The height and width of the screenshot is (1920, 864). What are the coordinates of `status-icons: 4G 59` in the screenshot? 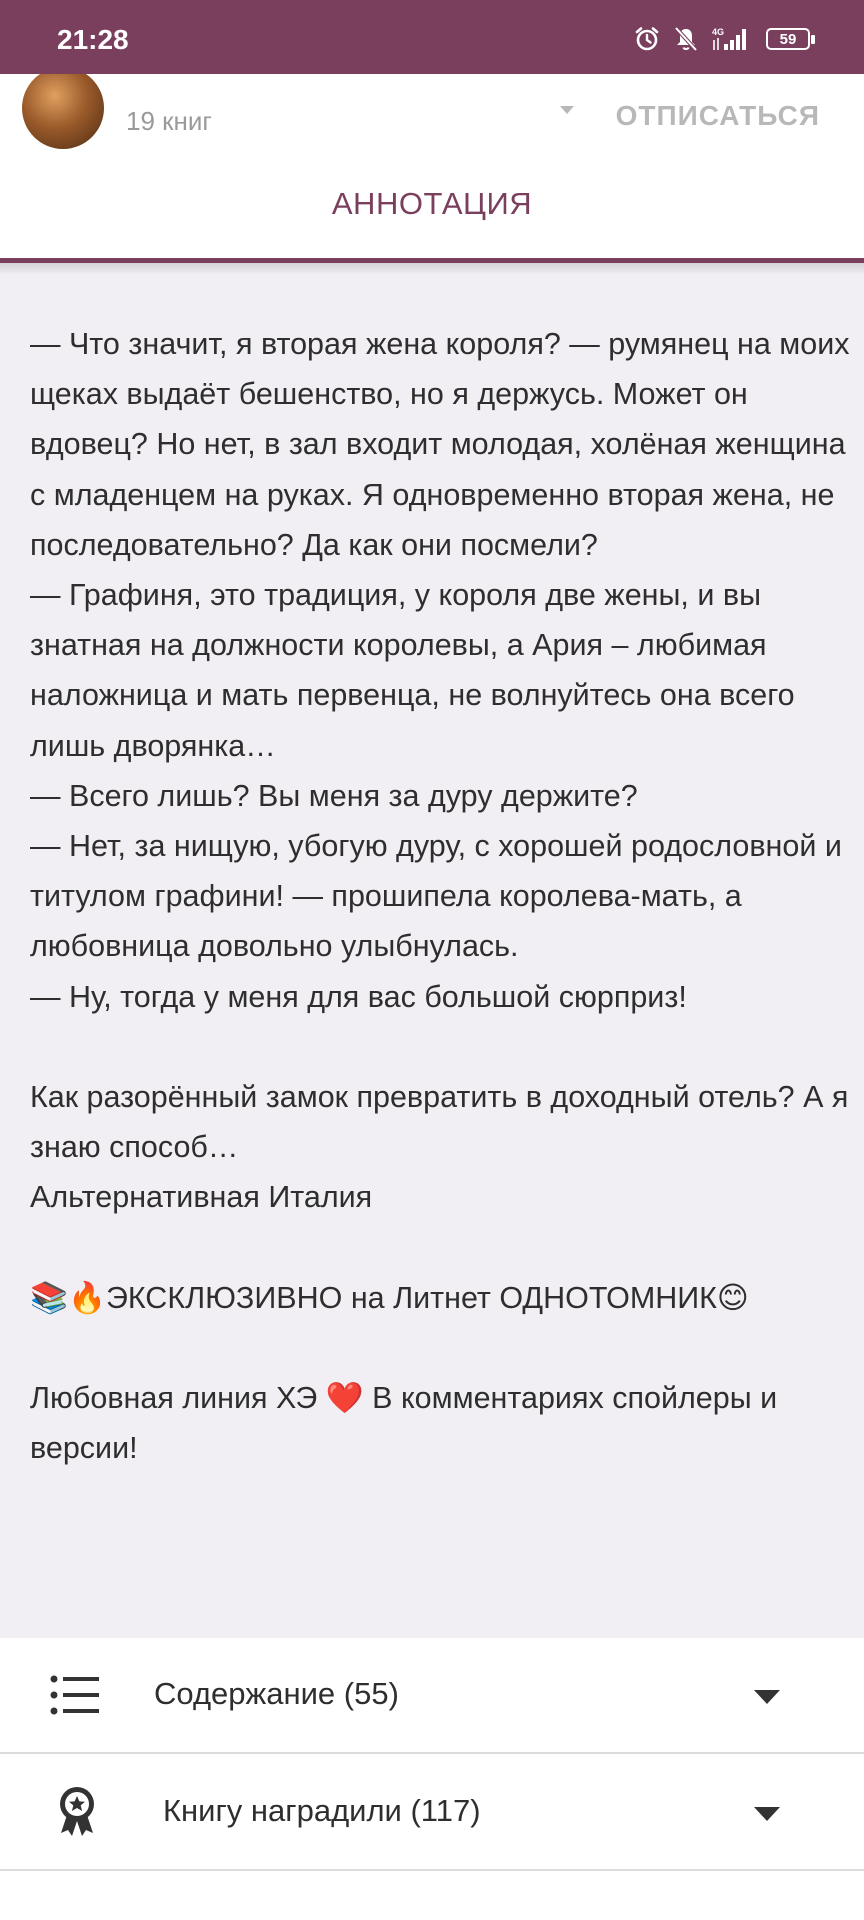 It's located at (724, 39).